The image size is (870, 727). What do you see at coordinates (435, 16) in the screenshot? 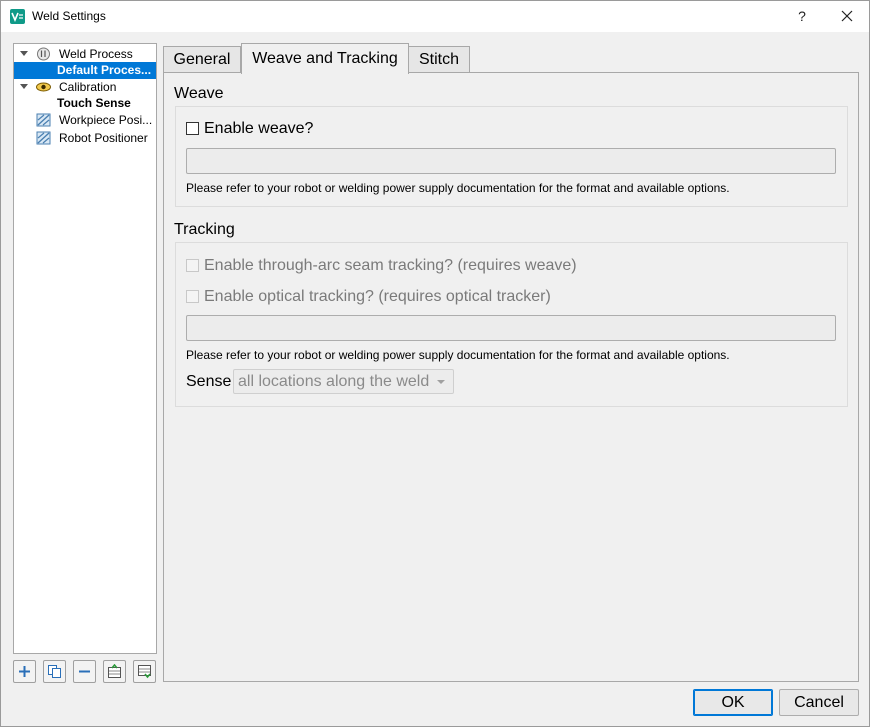
I see `title-bar: Weld Settings ?` at bounding box center [435, 16].